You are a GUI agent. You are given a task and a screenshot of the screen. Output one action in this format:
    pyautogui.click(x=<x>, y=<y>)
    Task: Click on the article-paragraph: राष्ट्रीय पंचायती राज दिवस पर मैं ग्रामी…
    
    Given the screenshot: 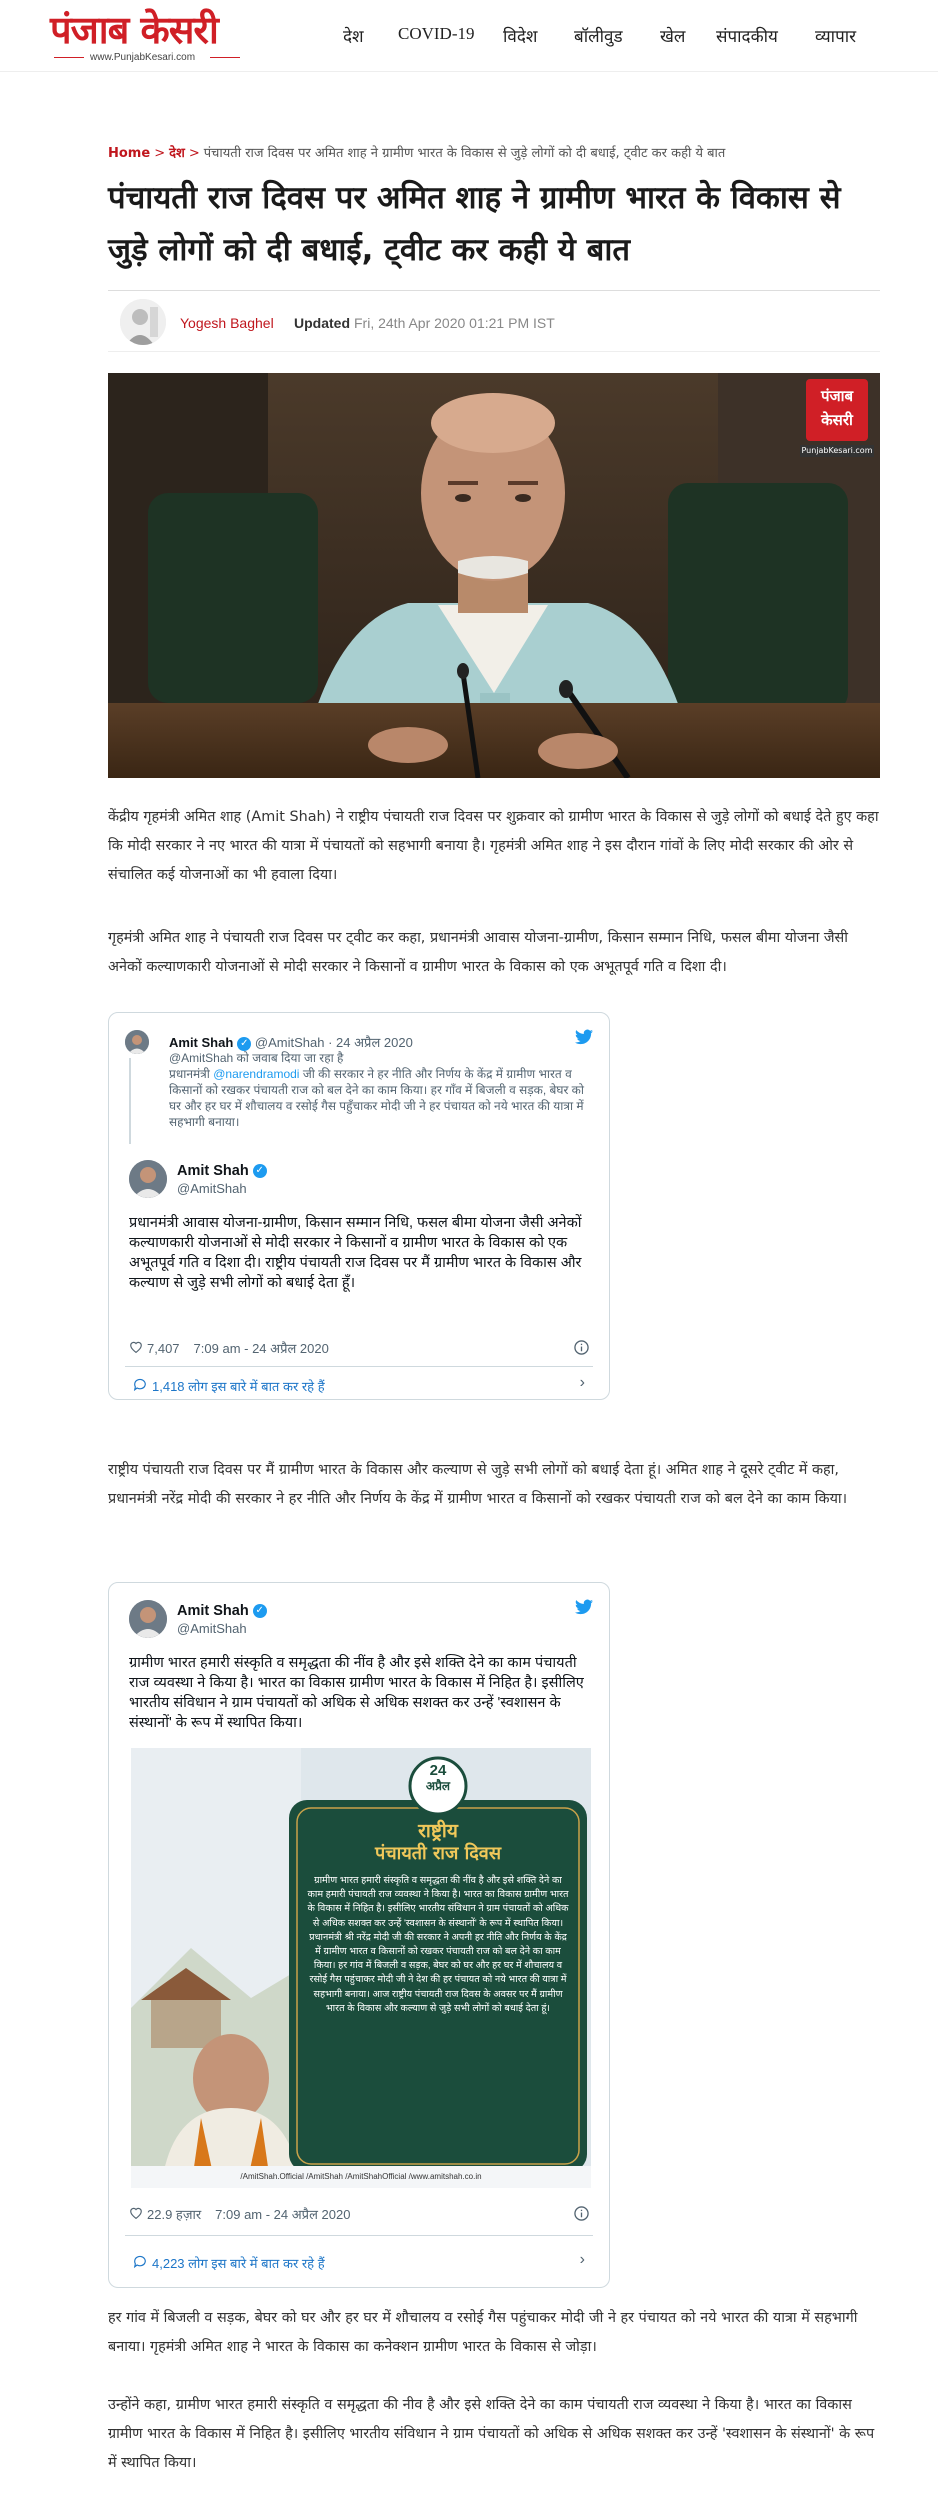 What is the action you would take?
    pyautogui.click(x=478, y=1484)
    